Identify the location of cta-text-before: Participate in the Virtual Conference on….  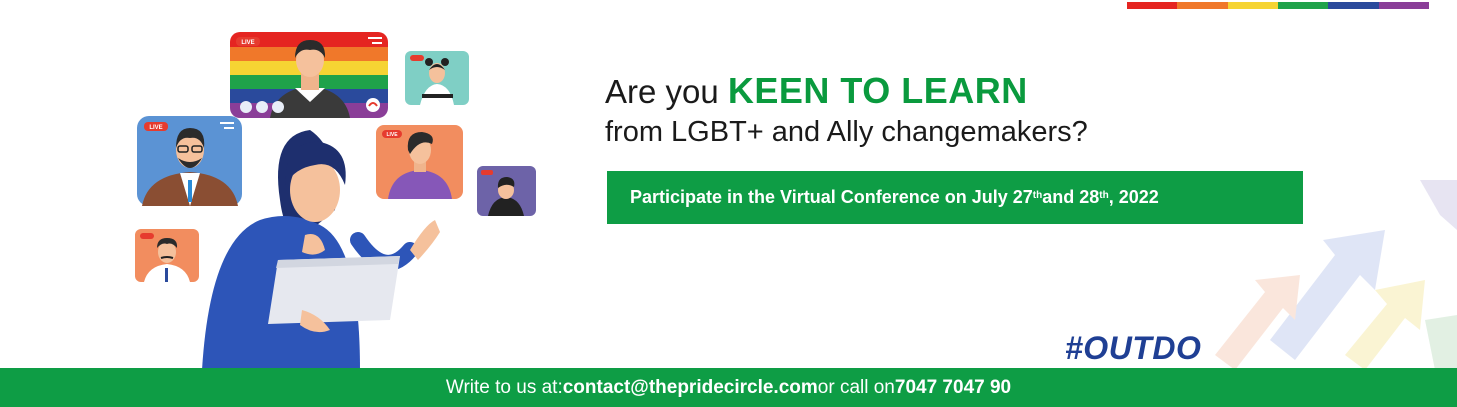
(831, 197).